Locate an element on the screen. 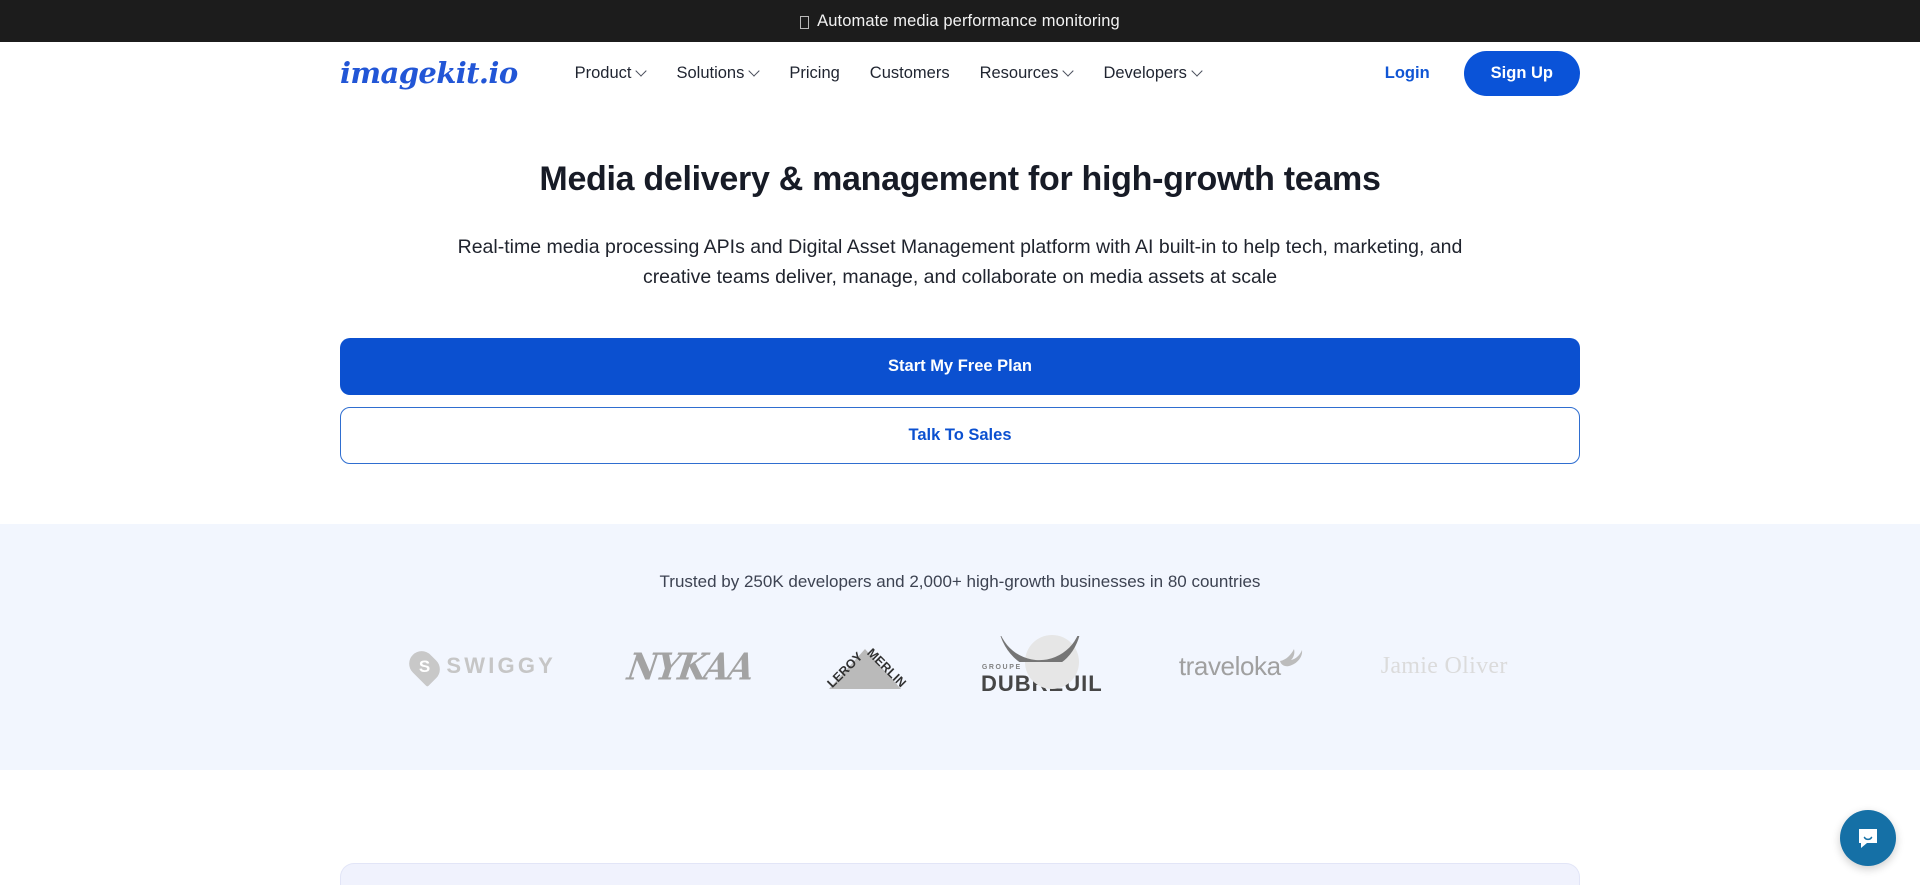 Image resolution: width=1920 pixels, height=888 pixels. nav-label: Customers is located at coordinates (909, 72).